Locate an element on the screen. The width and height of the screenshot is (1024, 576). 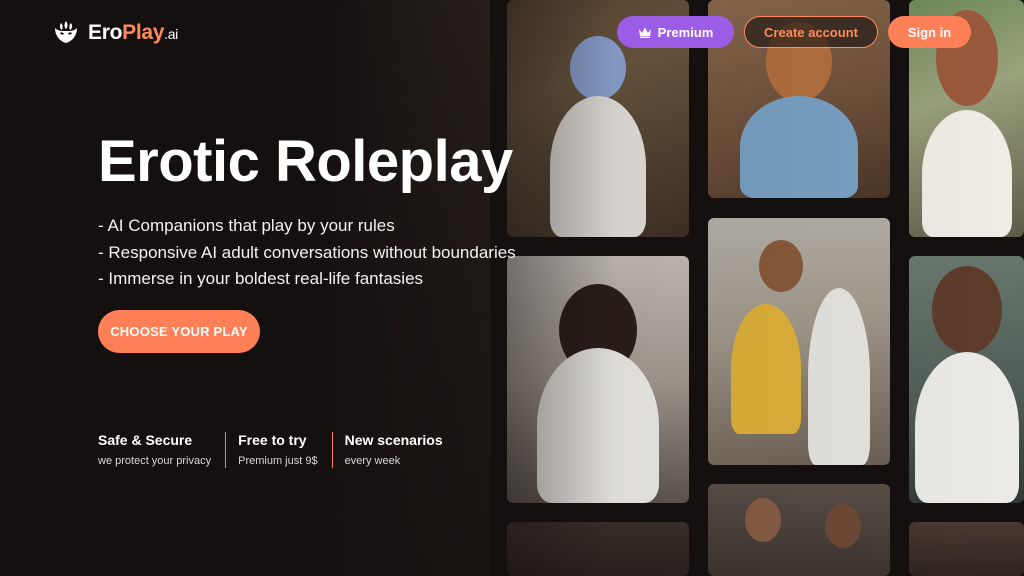
brand-logo: EroPlay.ai is located at coordinates (115, 33).